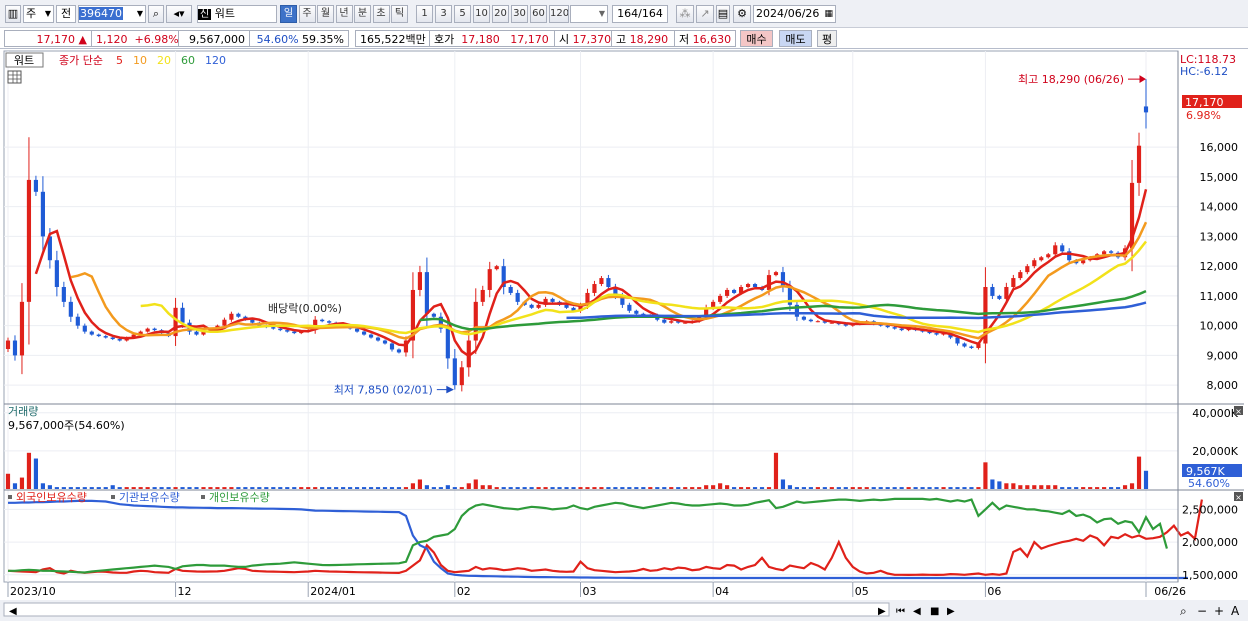 This screenshot has width=1248, height=621. What do you see at coordinates (795, 38) in the screenshot?
I see `sell-button: 매도` at bounding box center [795, 38].